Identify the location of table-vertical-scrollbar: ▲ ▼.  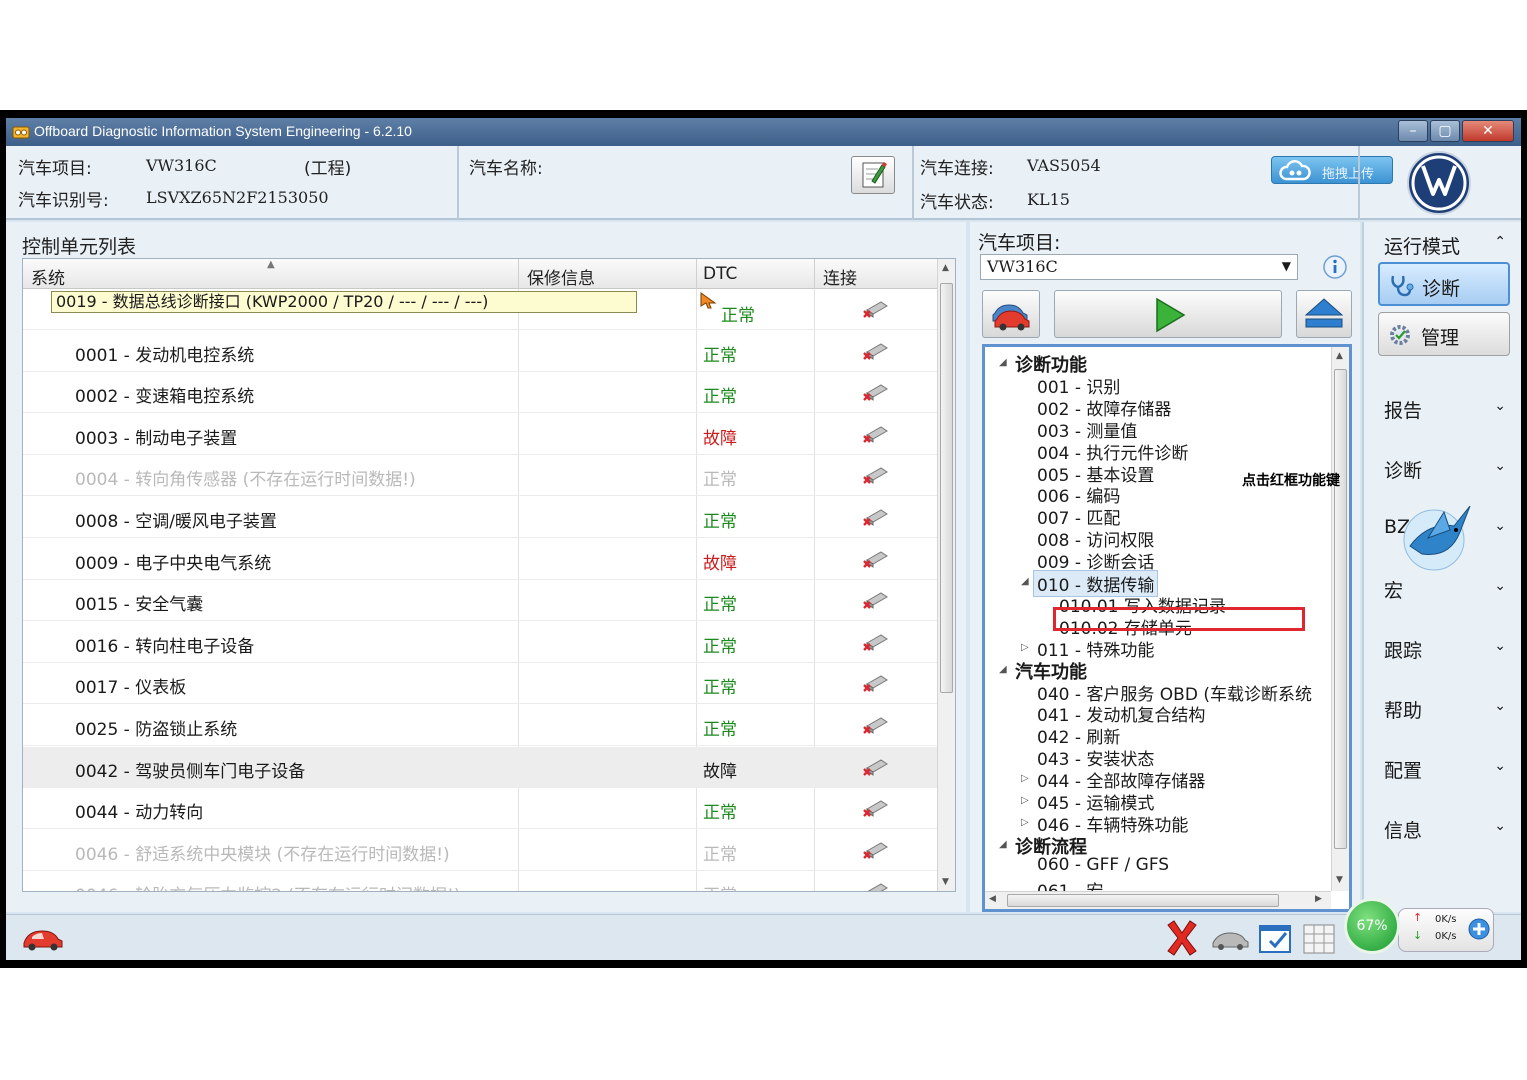
(946, 575).